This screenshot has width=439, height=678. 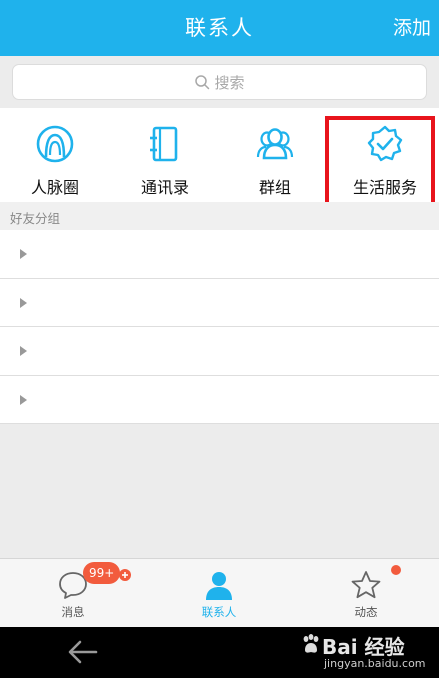 I want to click on title-bar: 联系人 添加, so click(x=219, y=28).